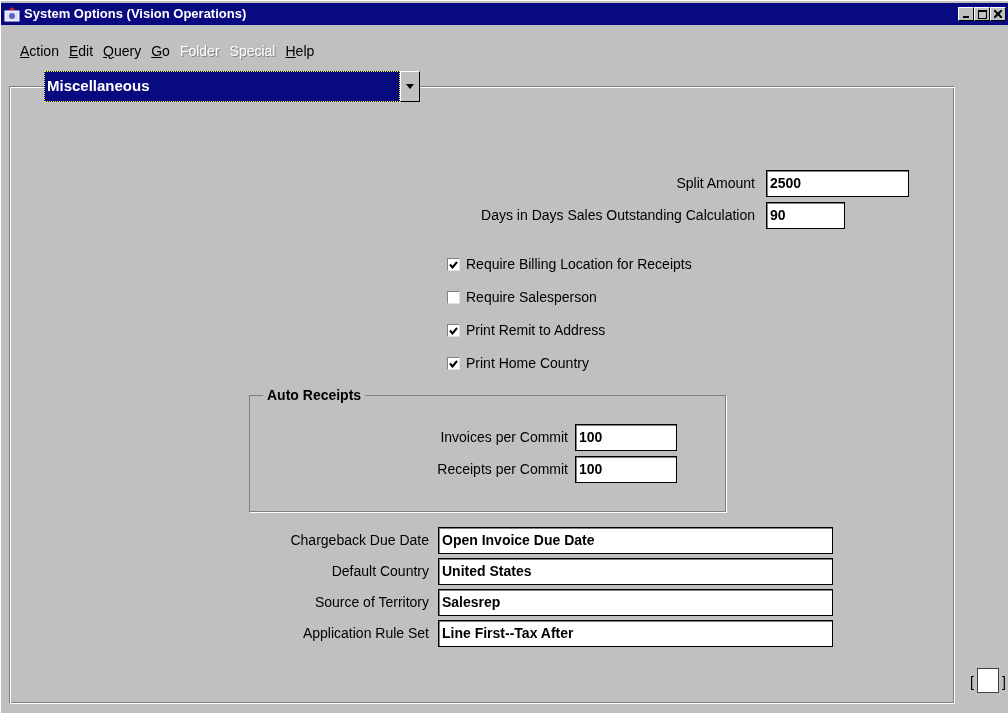 Image resolution: width=1008 pixels, height=713 pixels. Describe the element at coordinates (81, 51) in the screenshot. I see `menu-item: Edit` at that location.